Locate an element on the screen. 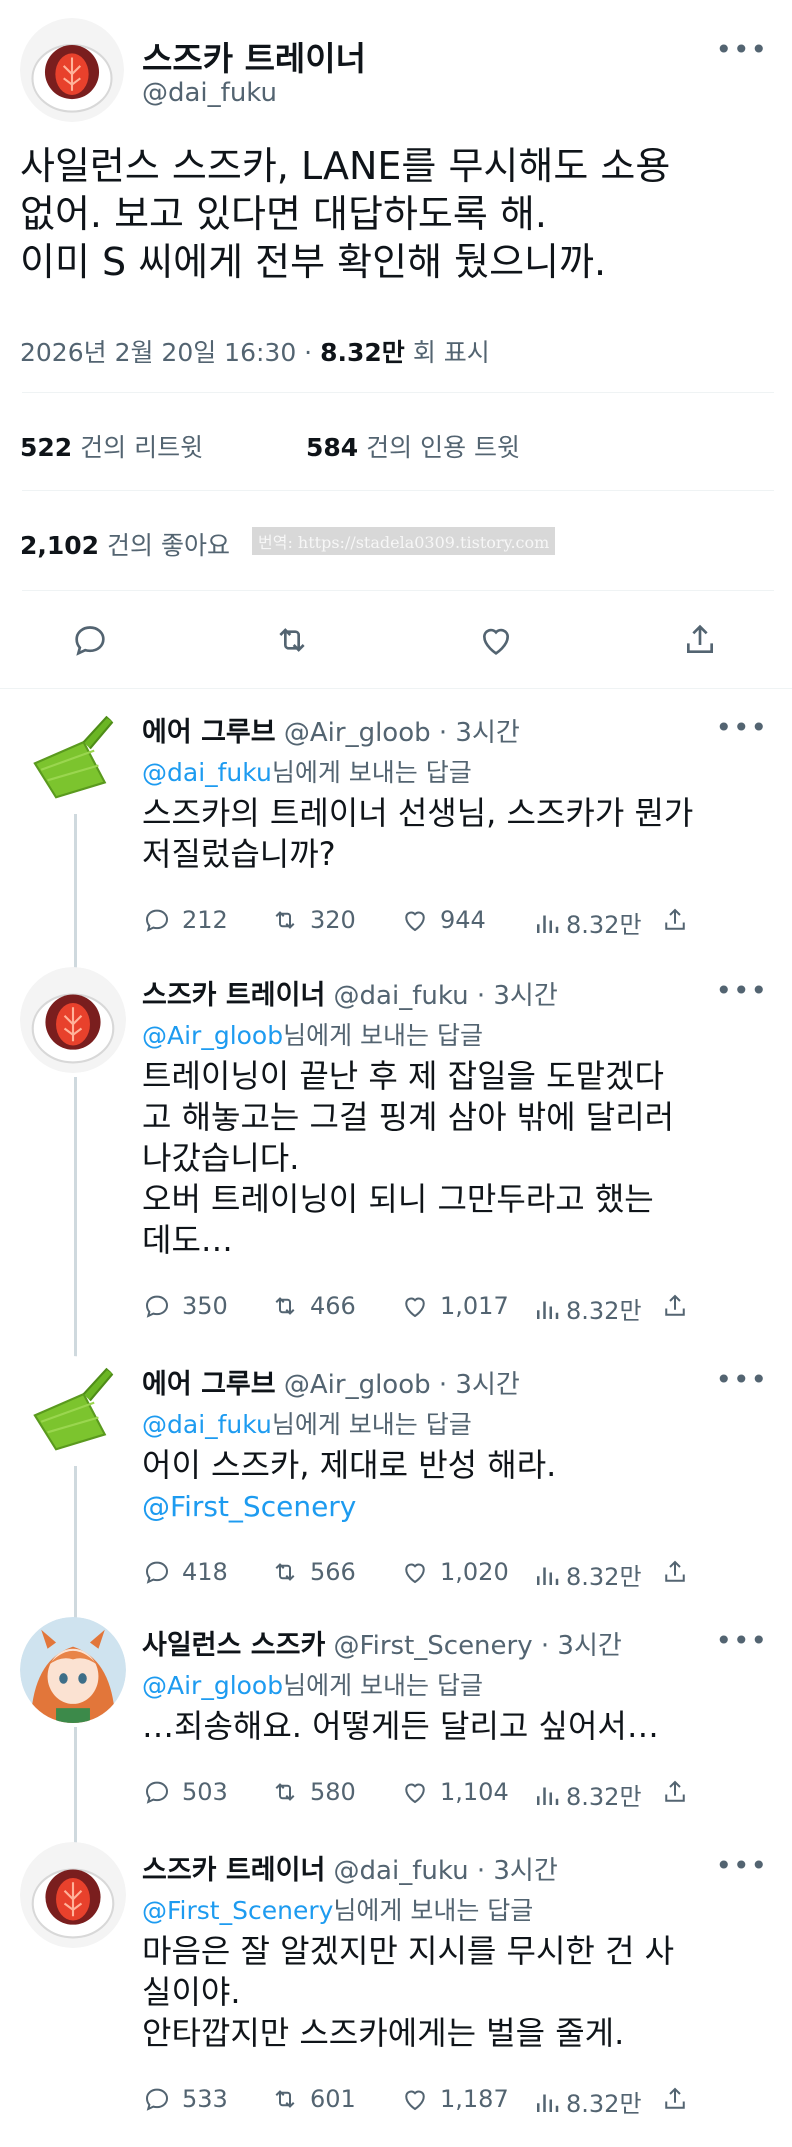  suzuka-avatar-icon is located at coordinates (73, 1670).